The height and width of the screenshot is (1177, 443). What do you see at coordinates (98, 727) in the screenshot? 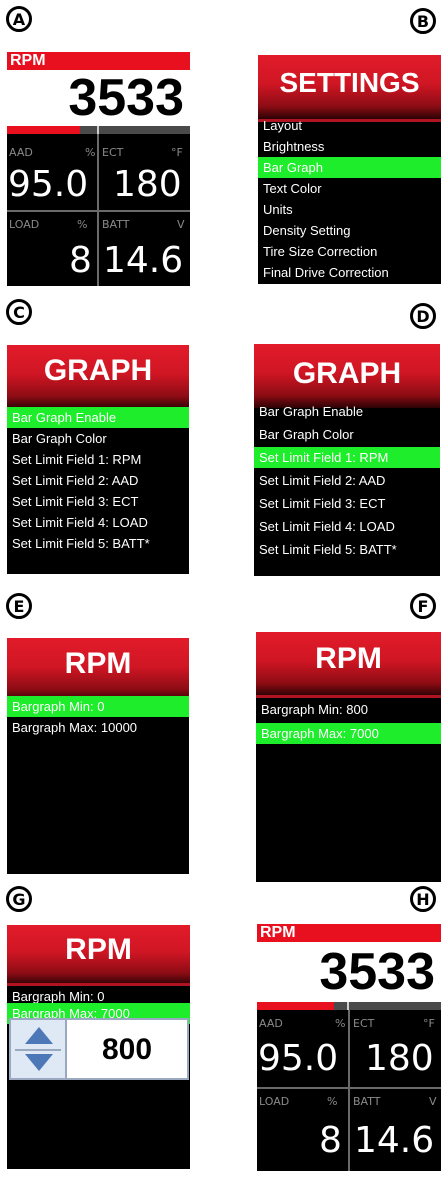
I see `menu-item: Bargraph Max: 10000` at bounding box center [98, 727].